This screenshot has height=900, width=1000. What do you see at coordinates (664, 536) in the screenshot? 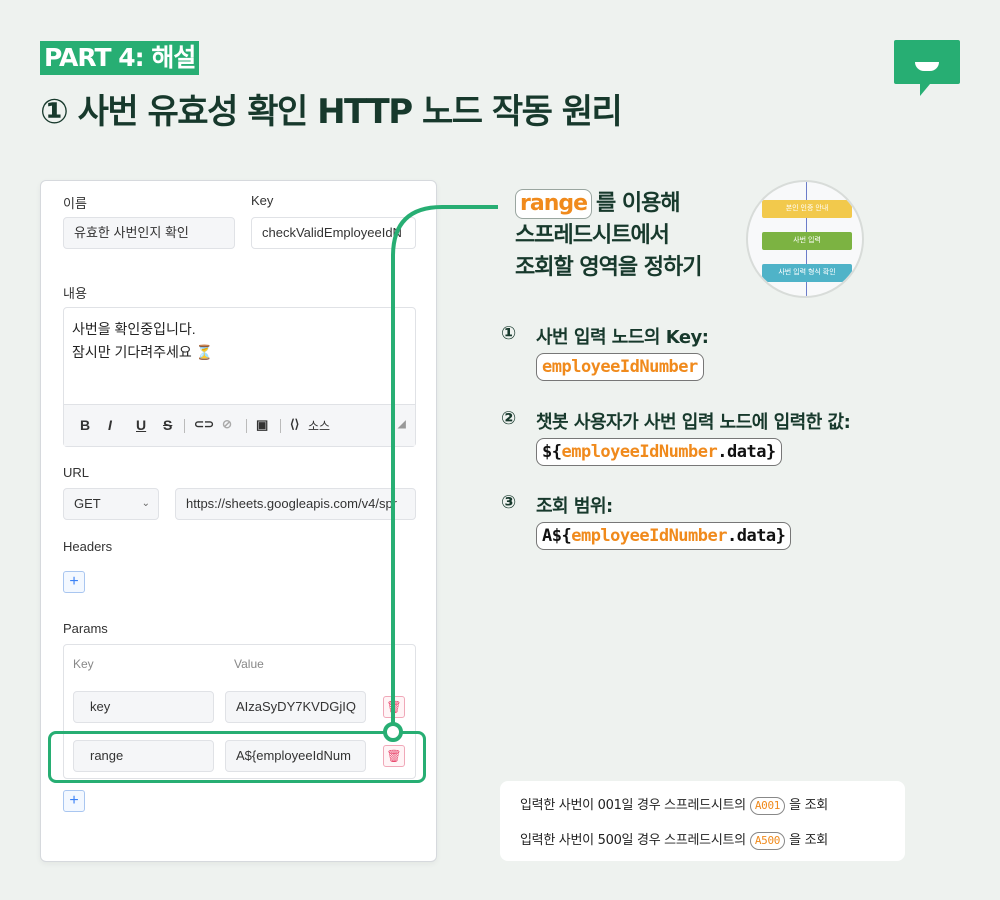
I see `code-pill: A${employeeIdNumber.data}` at bounding box center [664, 536].